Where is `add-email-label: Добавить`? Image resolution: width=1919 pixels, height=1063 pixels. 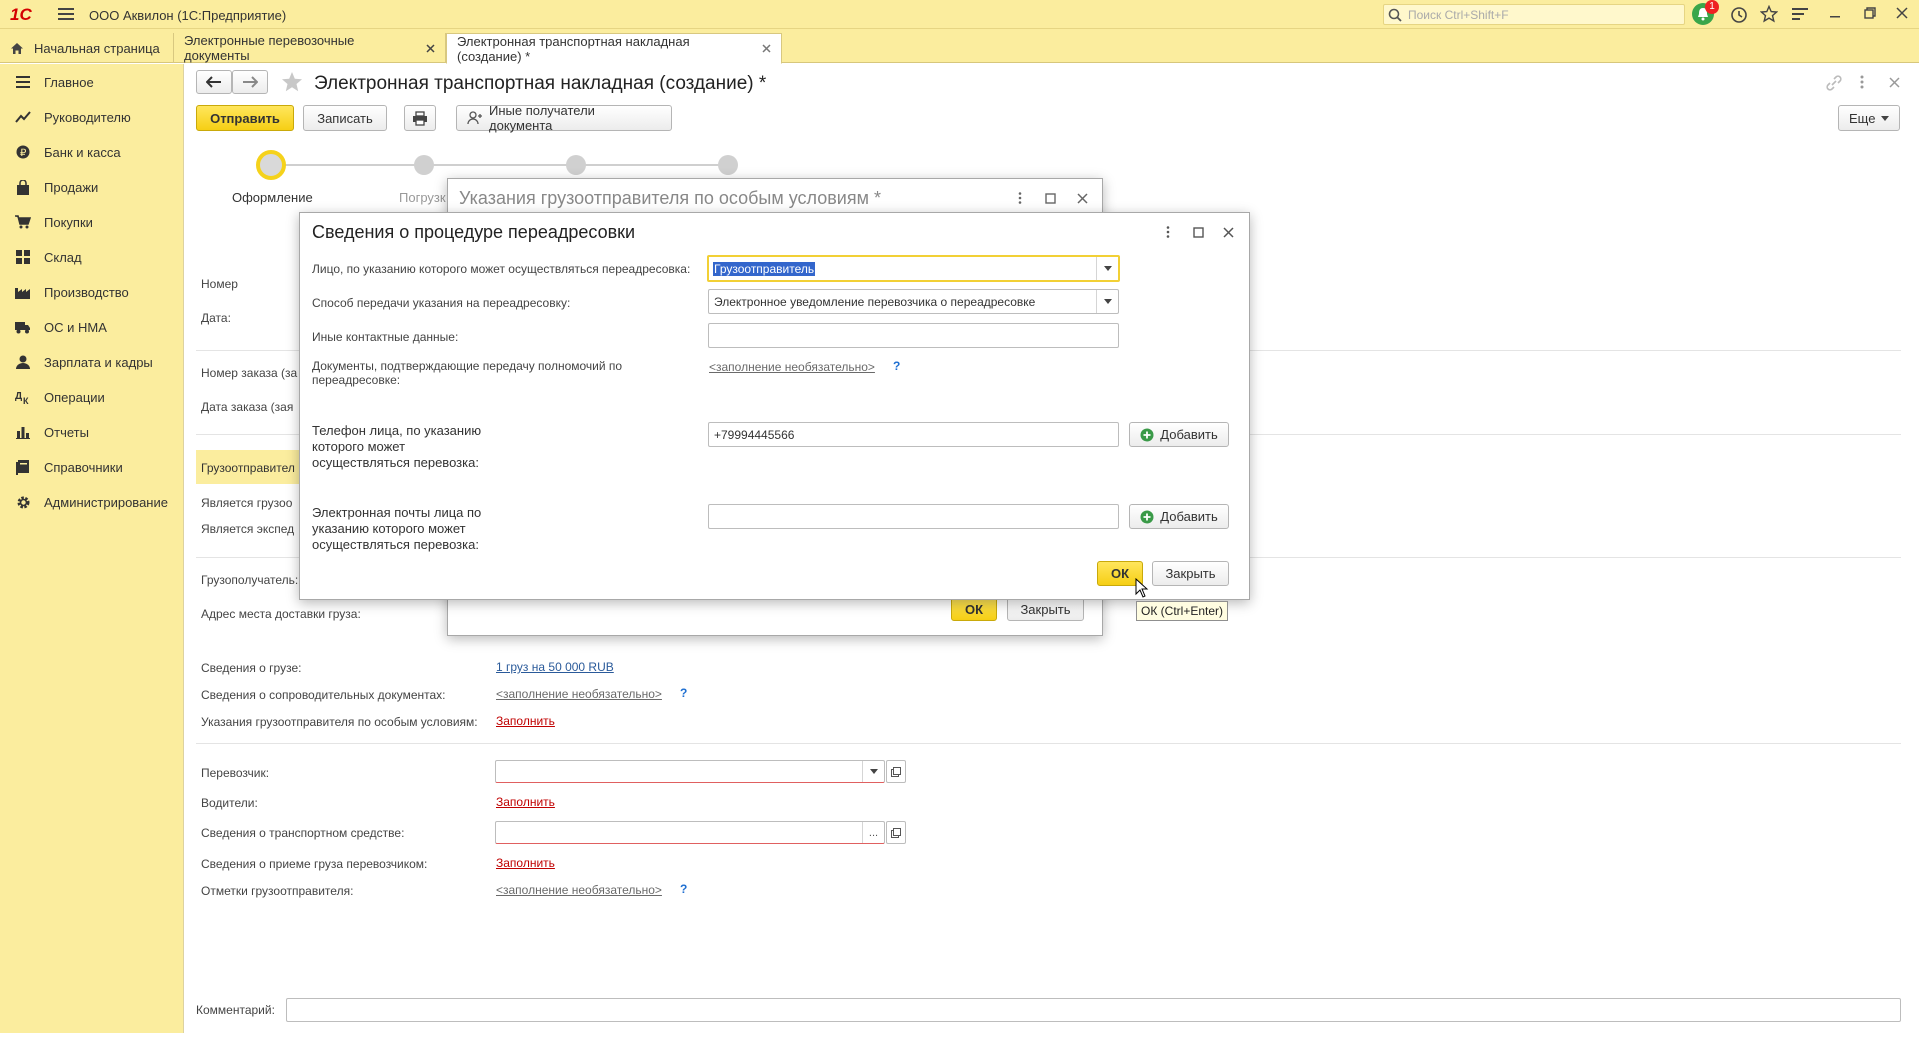
add-email-label: Добавить is located at coordinates (1189, 516).